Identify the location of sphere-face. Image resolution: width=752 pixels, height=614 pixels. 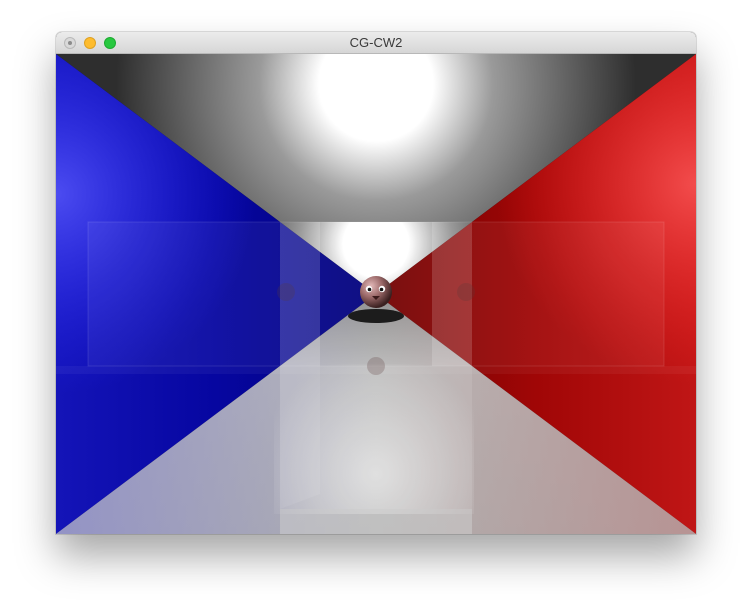
(376, 292).